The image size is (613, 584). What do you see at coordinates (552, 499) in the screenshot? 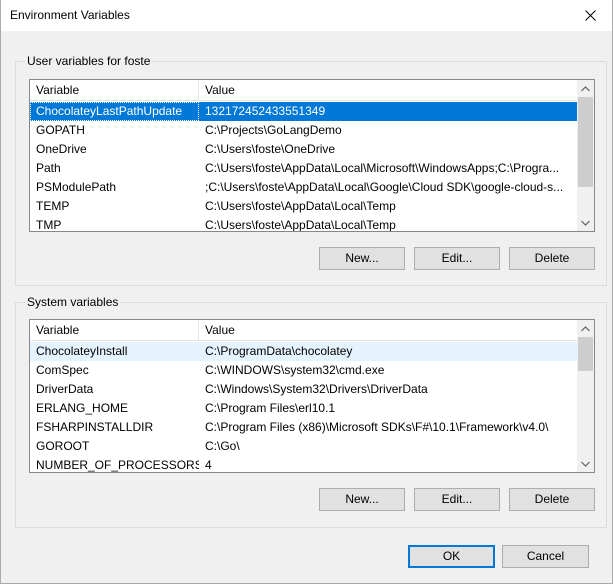
I see `system-delete-button: Delete` at bounding box center [552, 499].